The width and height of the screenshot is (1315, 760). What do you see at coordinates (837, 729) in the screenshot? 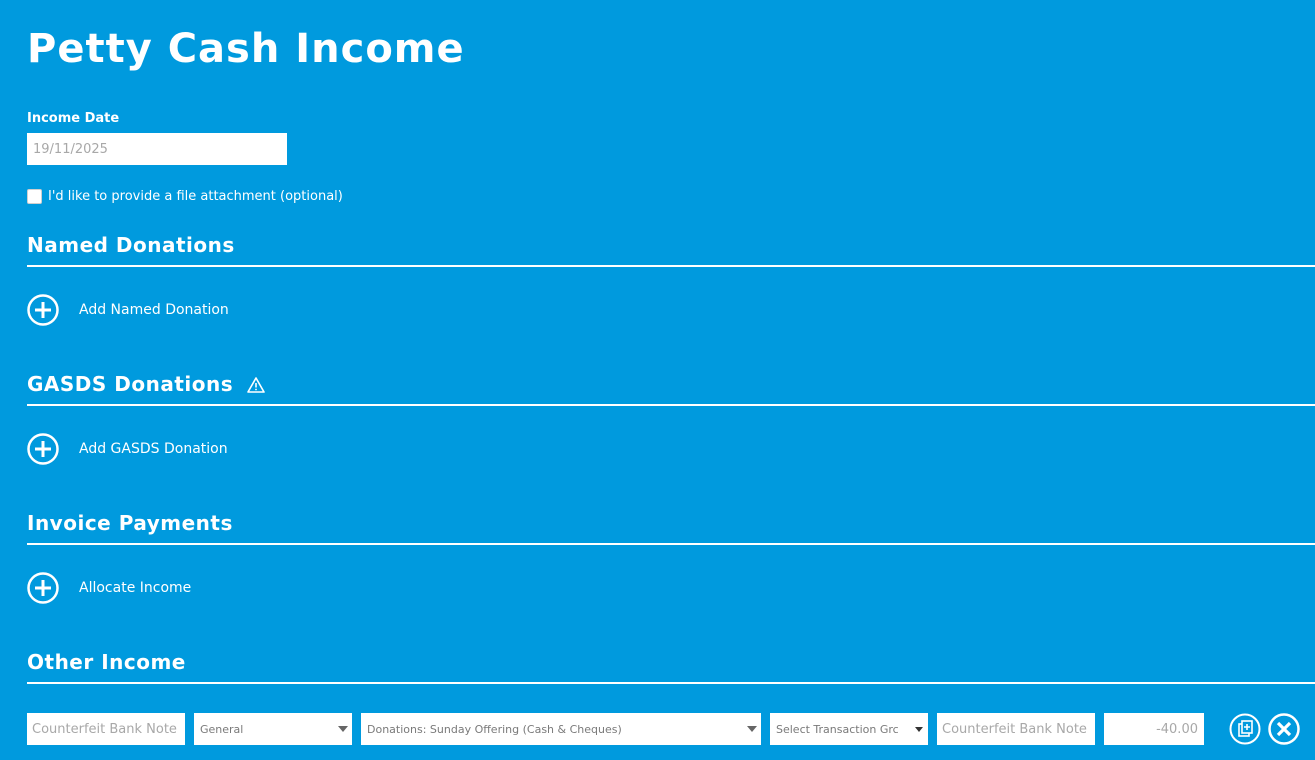
I see `transaction-group-value: Select Transaction Grc` at bounding box center [837, 729].